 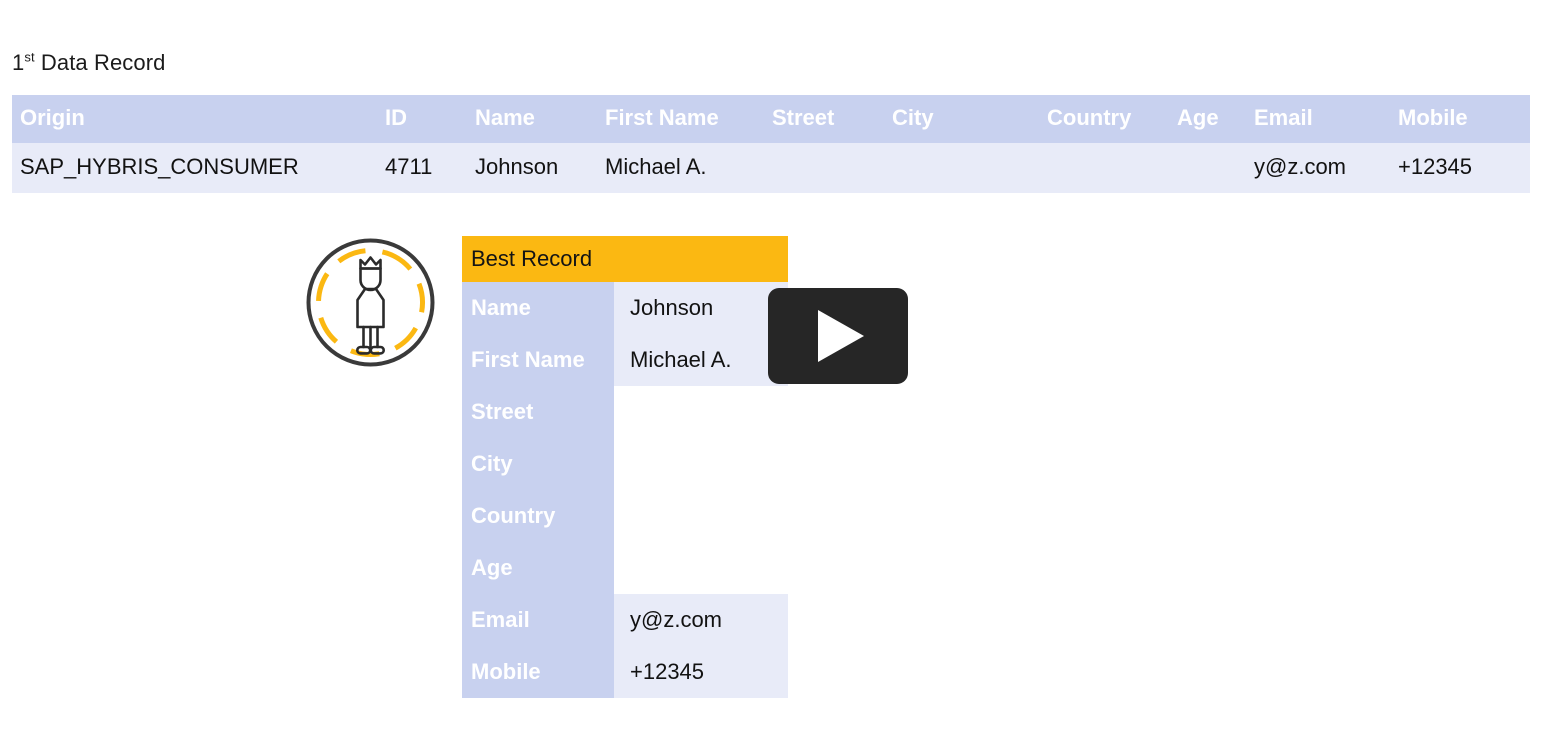 I want to click on best-record-label-age: Age, so click(x=538, y=568).